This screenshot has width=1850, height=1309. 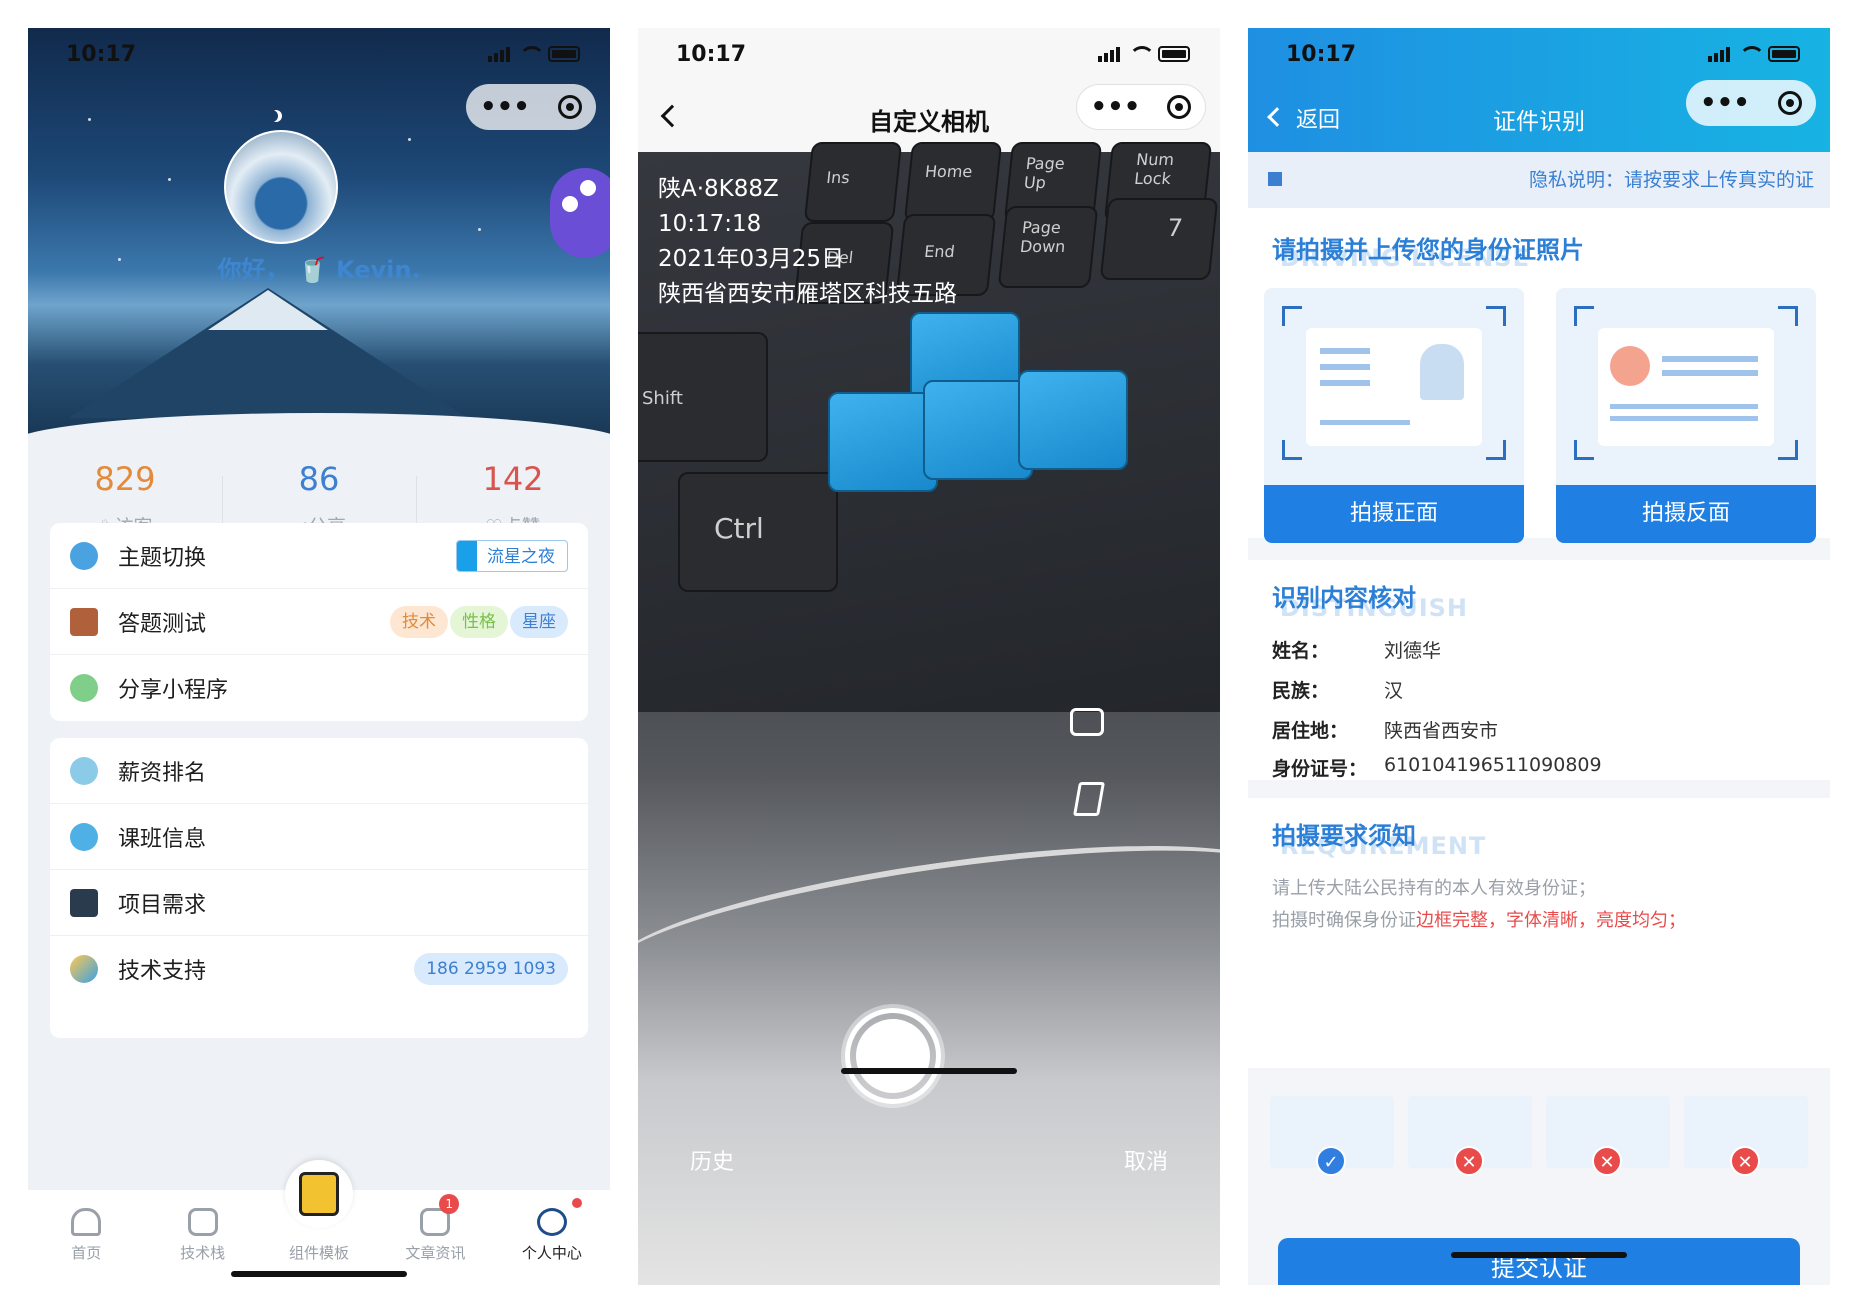 I want to click on stat-value: 829, so click(x=125, y=479).